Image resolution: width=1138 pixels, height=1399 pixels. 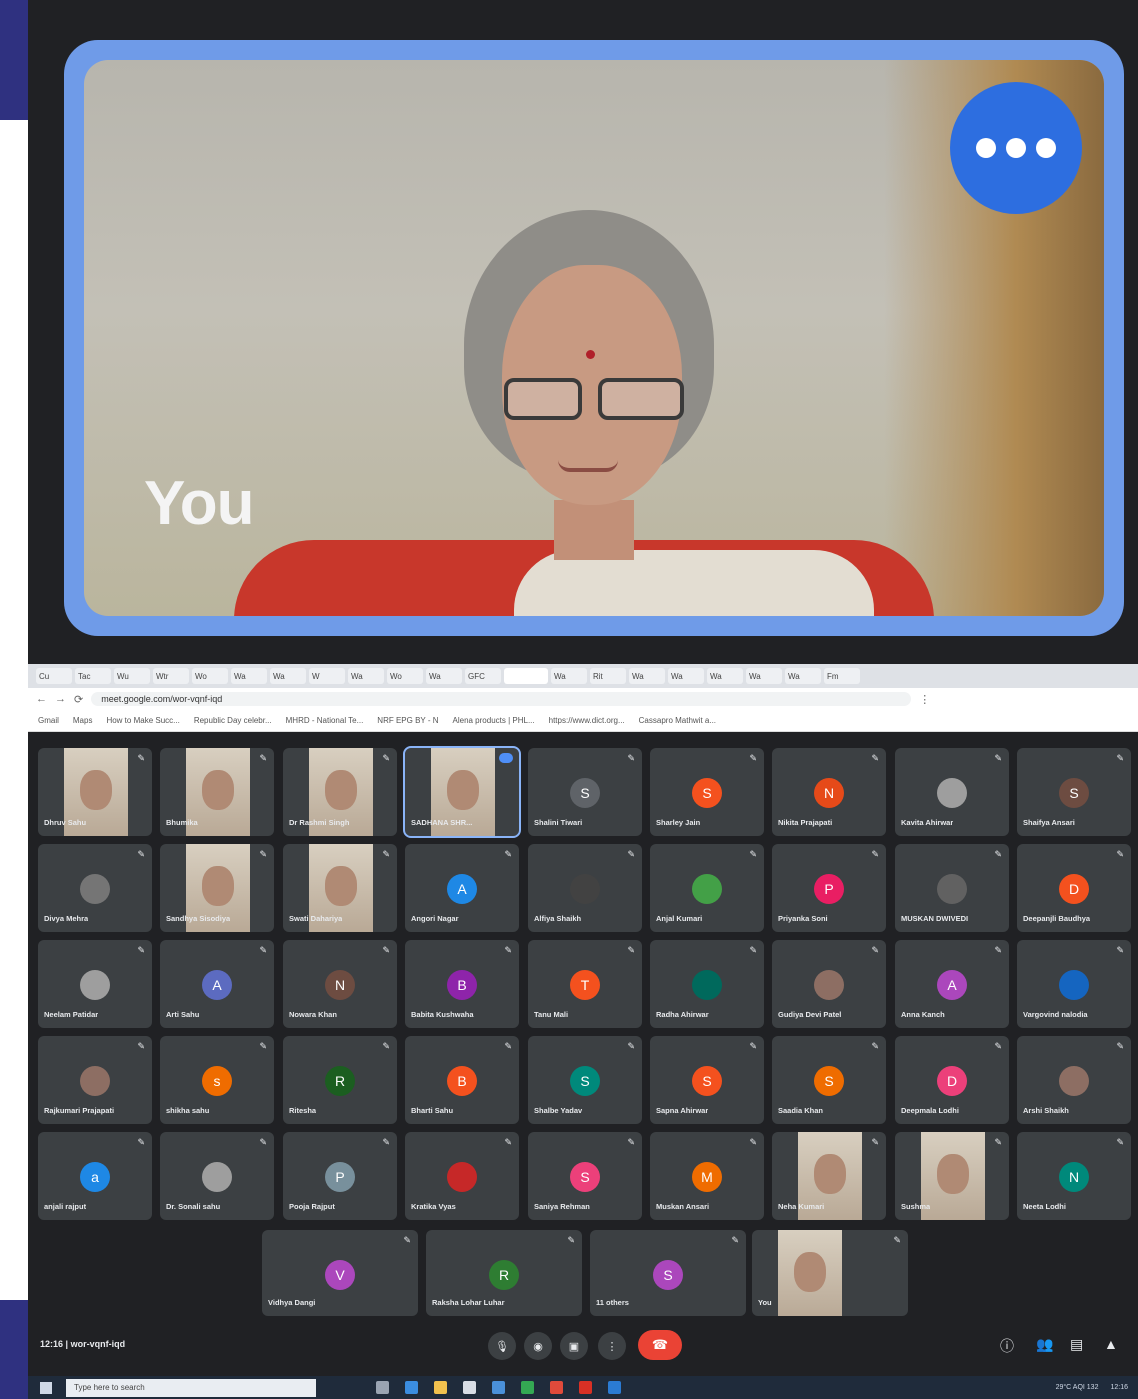 I want to click on bookmark-item: Gmail, so click(x=48, y=720).